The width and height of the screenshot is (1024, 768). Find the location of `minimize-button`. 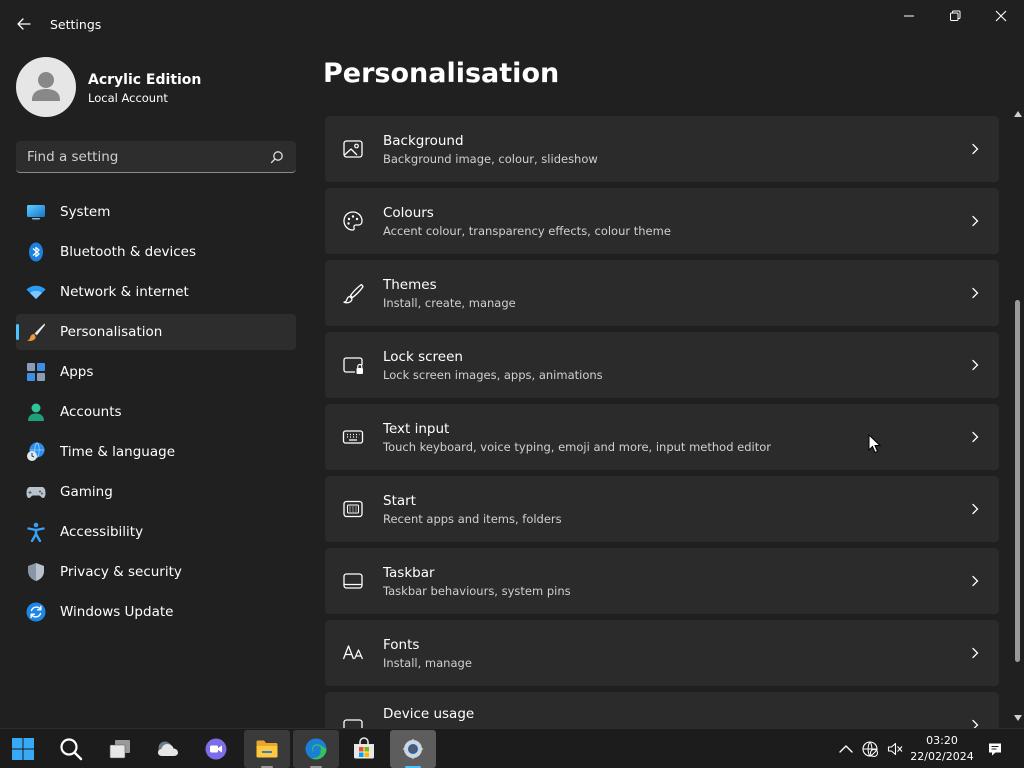

minimize-button is located at coordinates (909, 16).